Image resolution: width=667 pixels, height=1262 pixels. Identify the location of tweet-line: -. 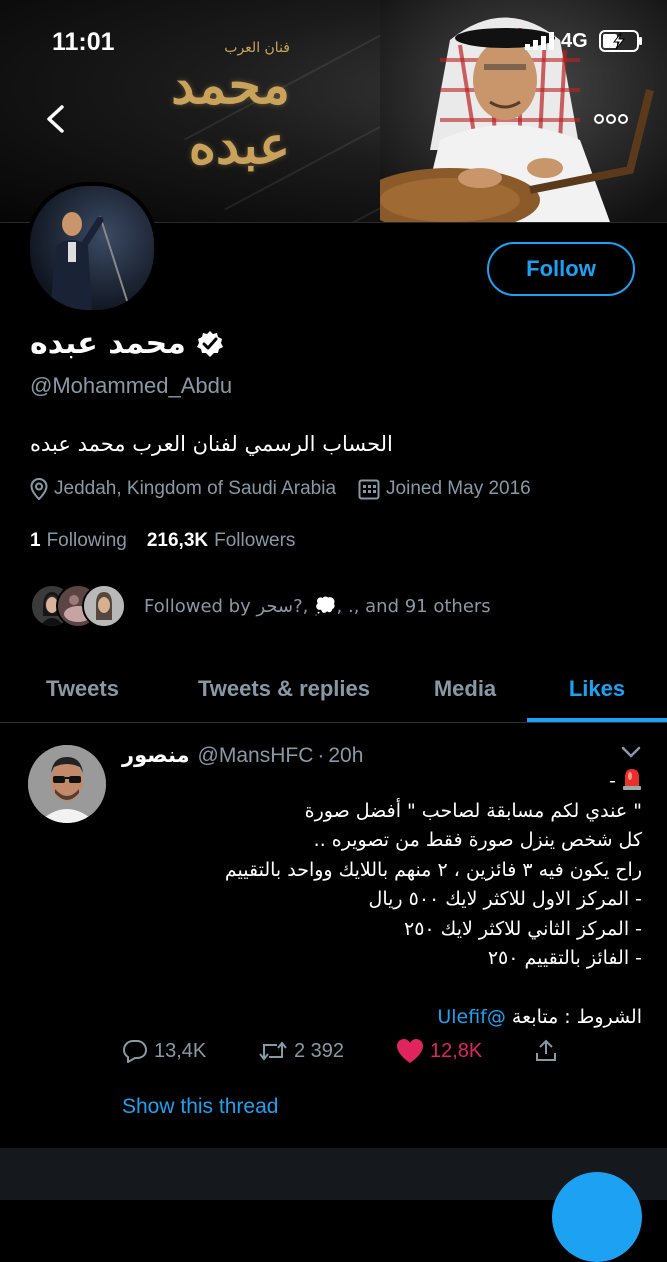
(382, 782).